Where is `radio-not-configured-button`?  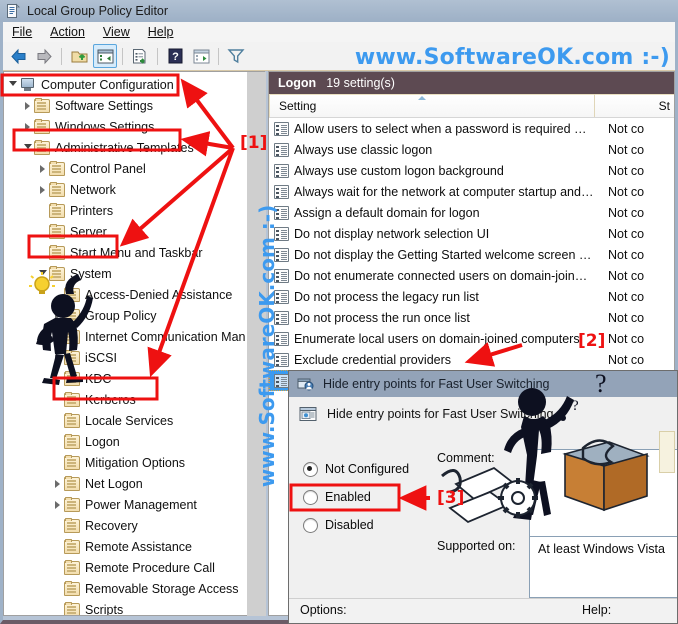
radio-not-configured-button is located at coordinates (310, 469).